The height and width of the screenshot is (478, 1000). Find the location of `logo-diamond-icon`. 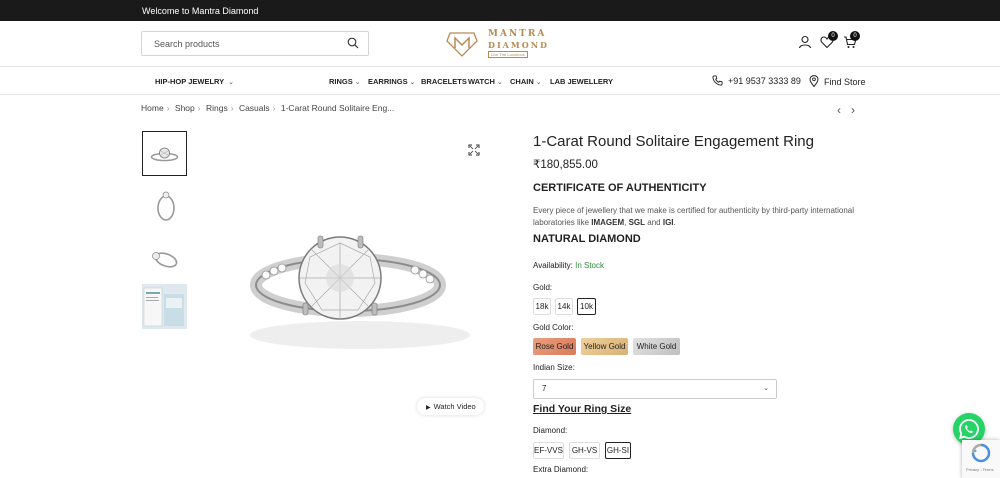

logo-diamond-icon is located at coordinates (462, 44).